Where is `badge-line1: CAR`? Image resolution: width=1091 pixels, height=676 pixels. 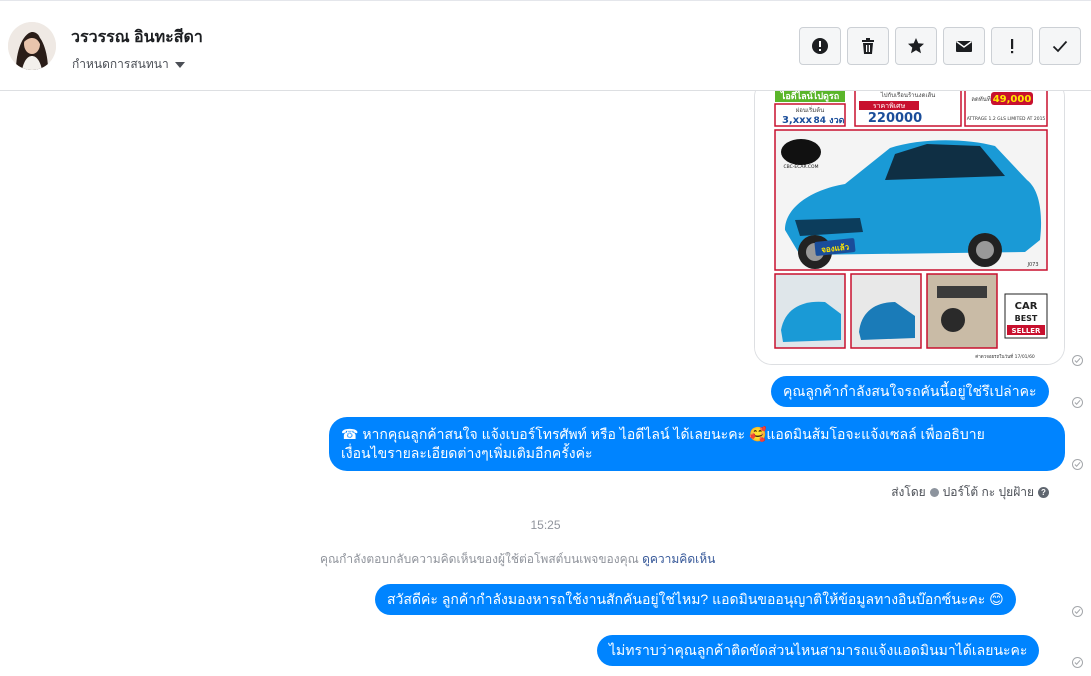 badge-line1: CAR is located at coordinates (1026, 306).